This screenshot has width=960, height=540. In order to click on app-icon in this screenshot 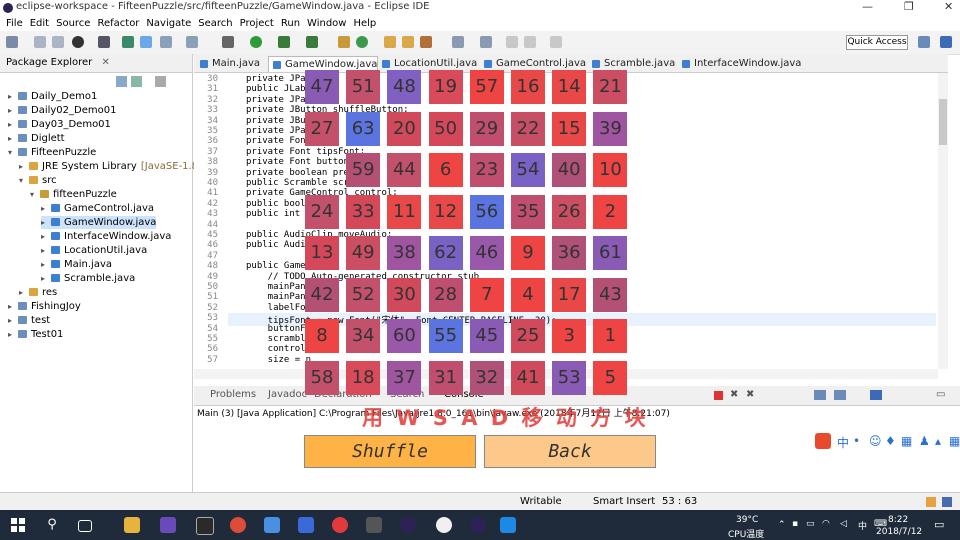, I will do `click(340, 525)`.